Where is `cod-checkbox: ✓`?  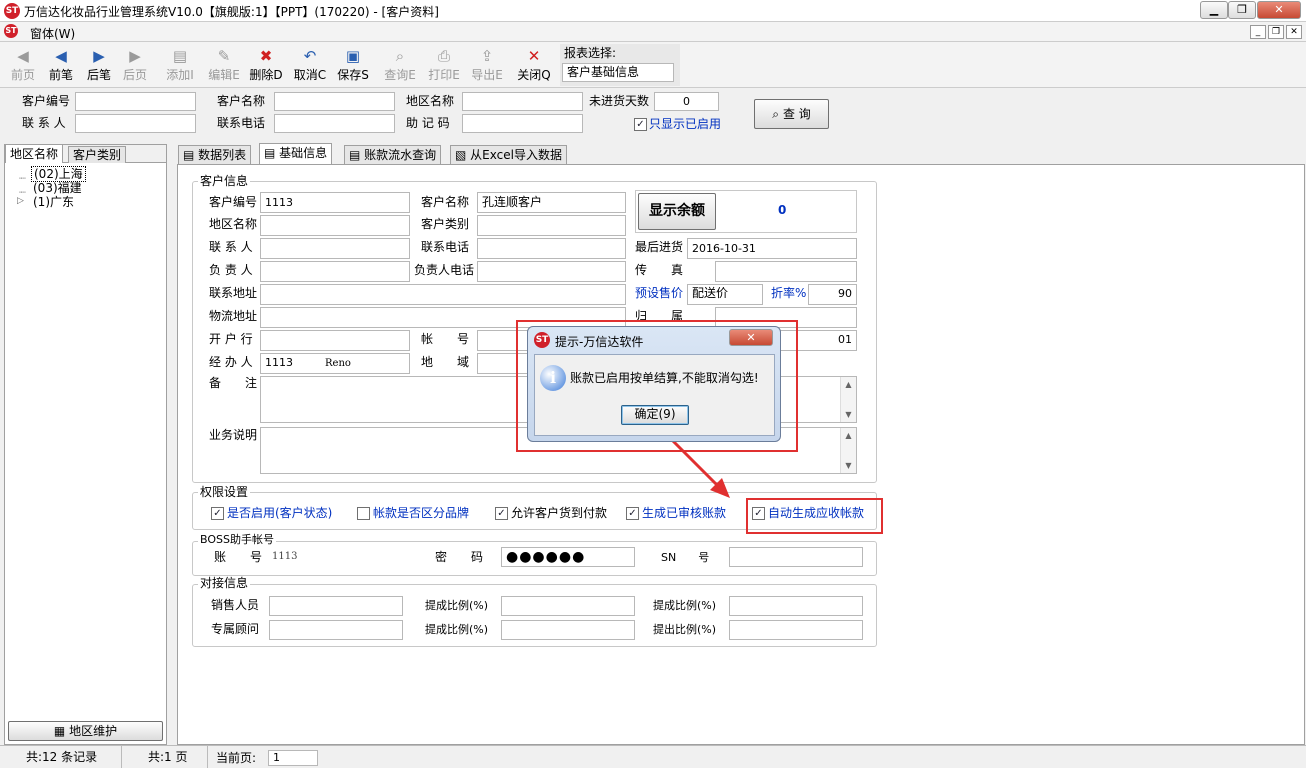
cod-checkbox: ✓ is located at coordinates (501, 513).